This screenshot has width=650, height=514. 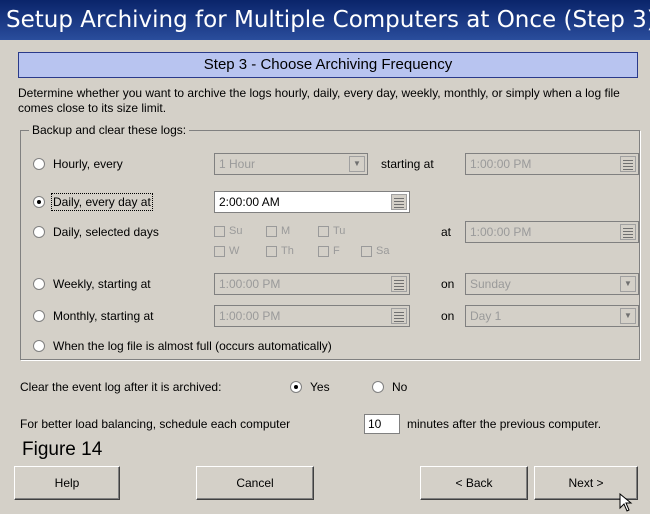 What do you see at coordinates (250, 284) in the screenshot?
I see `weekly-time-value: 1:00:00 PM` at bounding box center [250, 284].